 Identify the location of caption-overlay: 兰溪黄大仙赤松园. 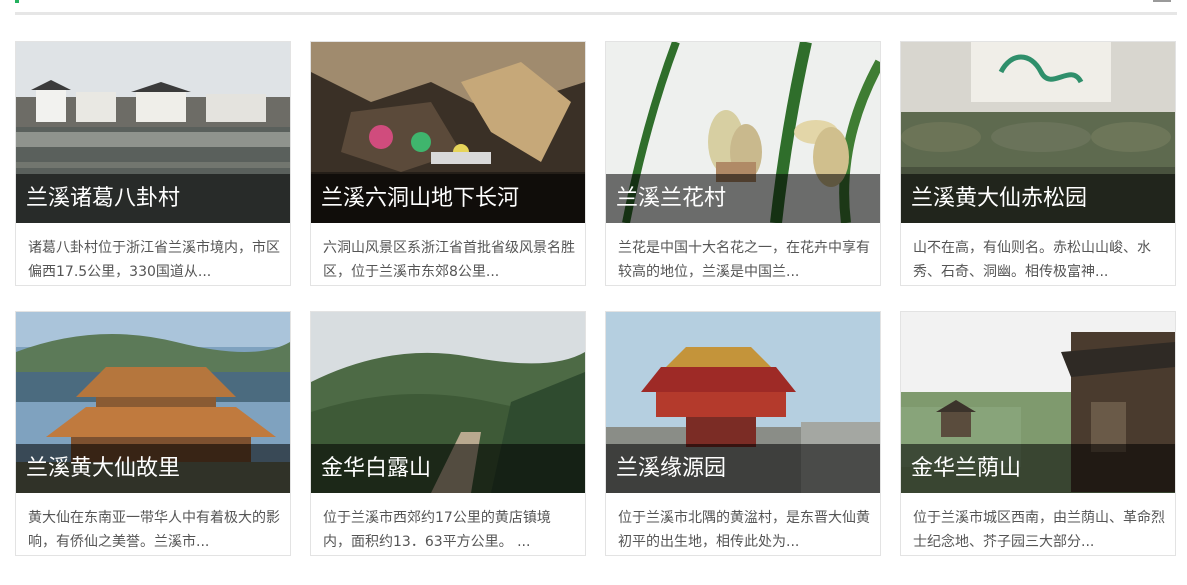
(1038, 198).